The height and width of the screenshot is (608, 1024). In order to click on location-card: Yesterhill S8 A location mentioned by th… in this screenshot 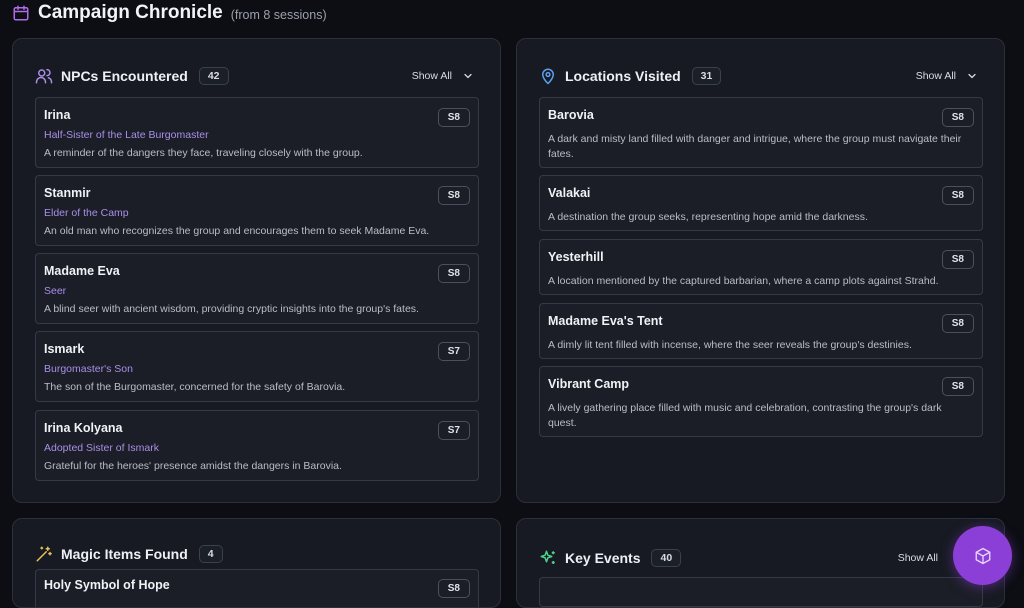, I will do `click(761, 267)`.